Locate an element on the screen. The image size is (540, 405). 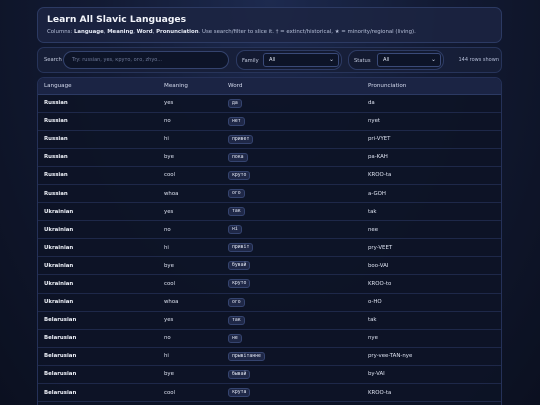
table-row: Ukrainian yes так tak is located at coordinates (269, 212).